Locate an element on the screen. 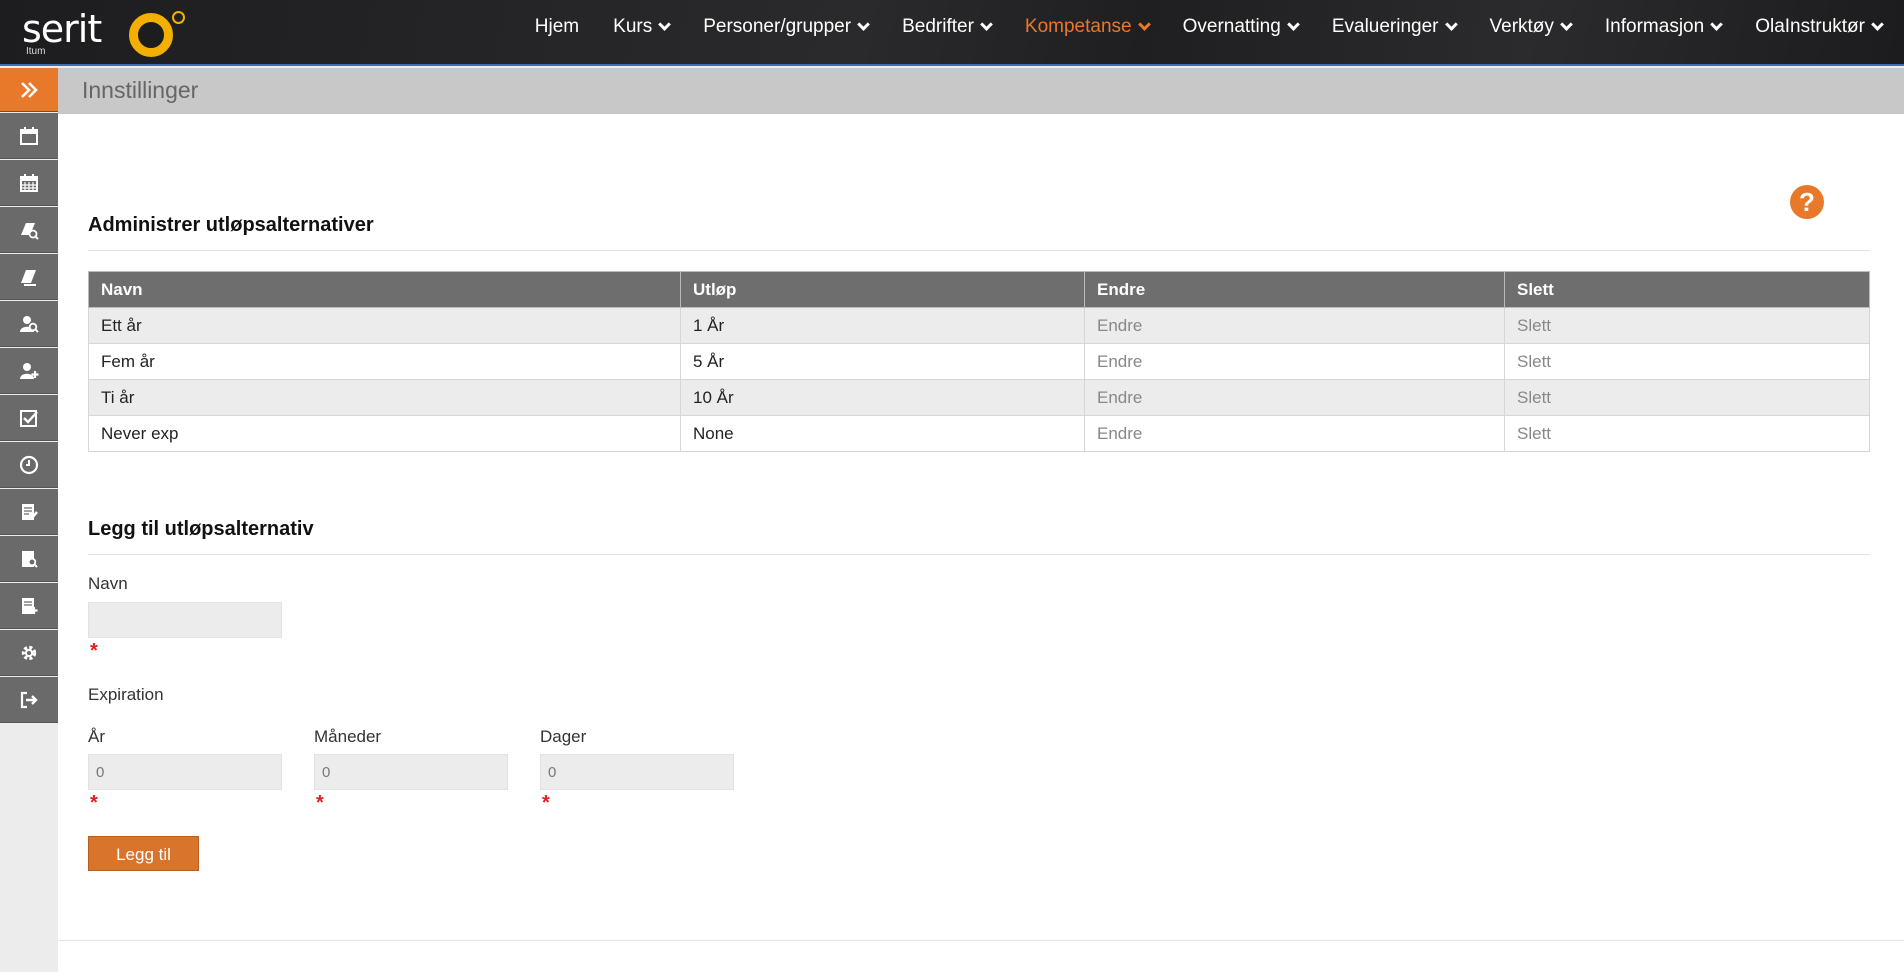  name-label: Navn is located at coordinates (108, 583).